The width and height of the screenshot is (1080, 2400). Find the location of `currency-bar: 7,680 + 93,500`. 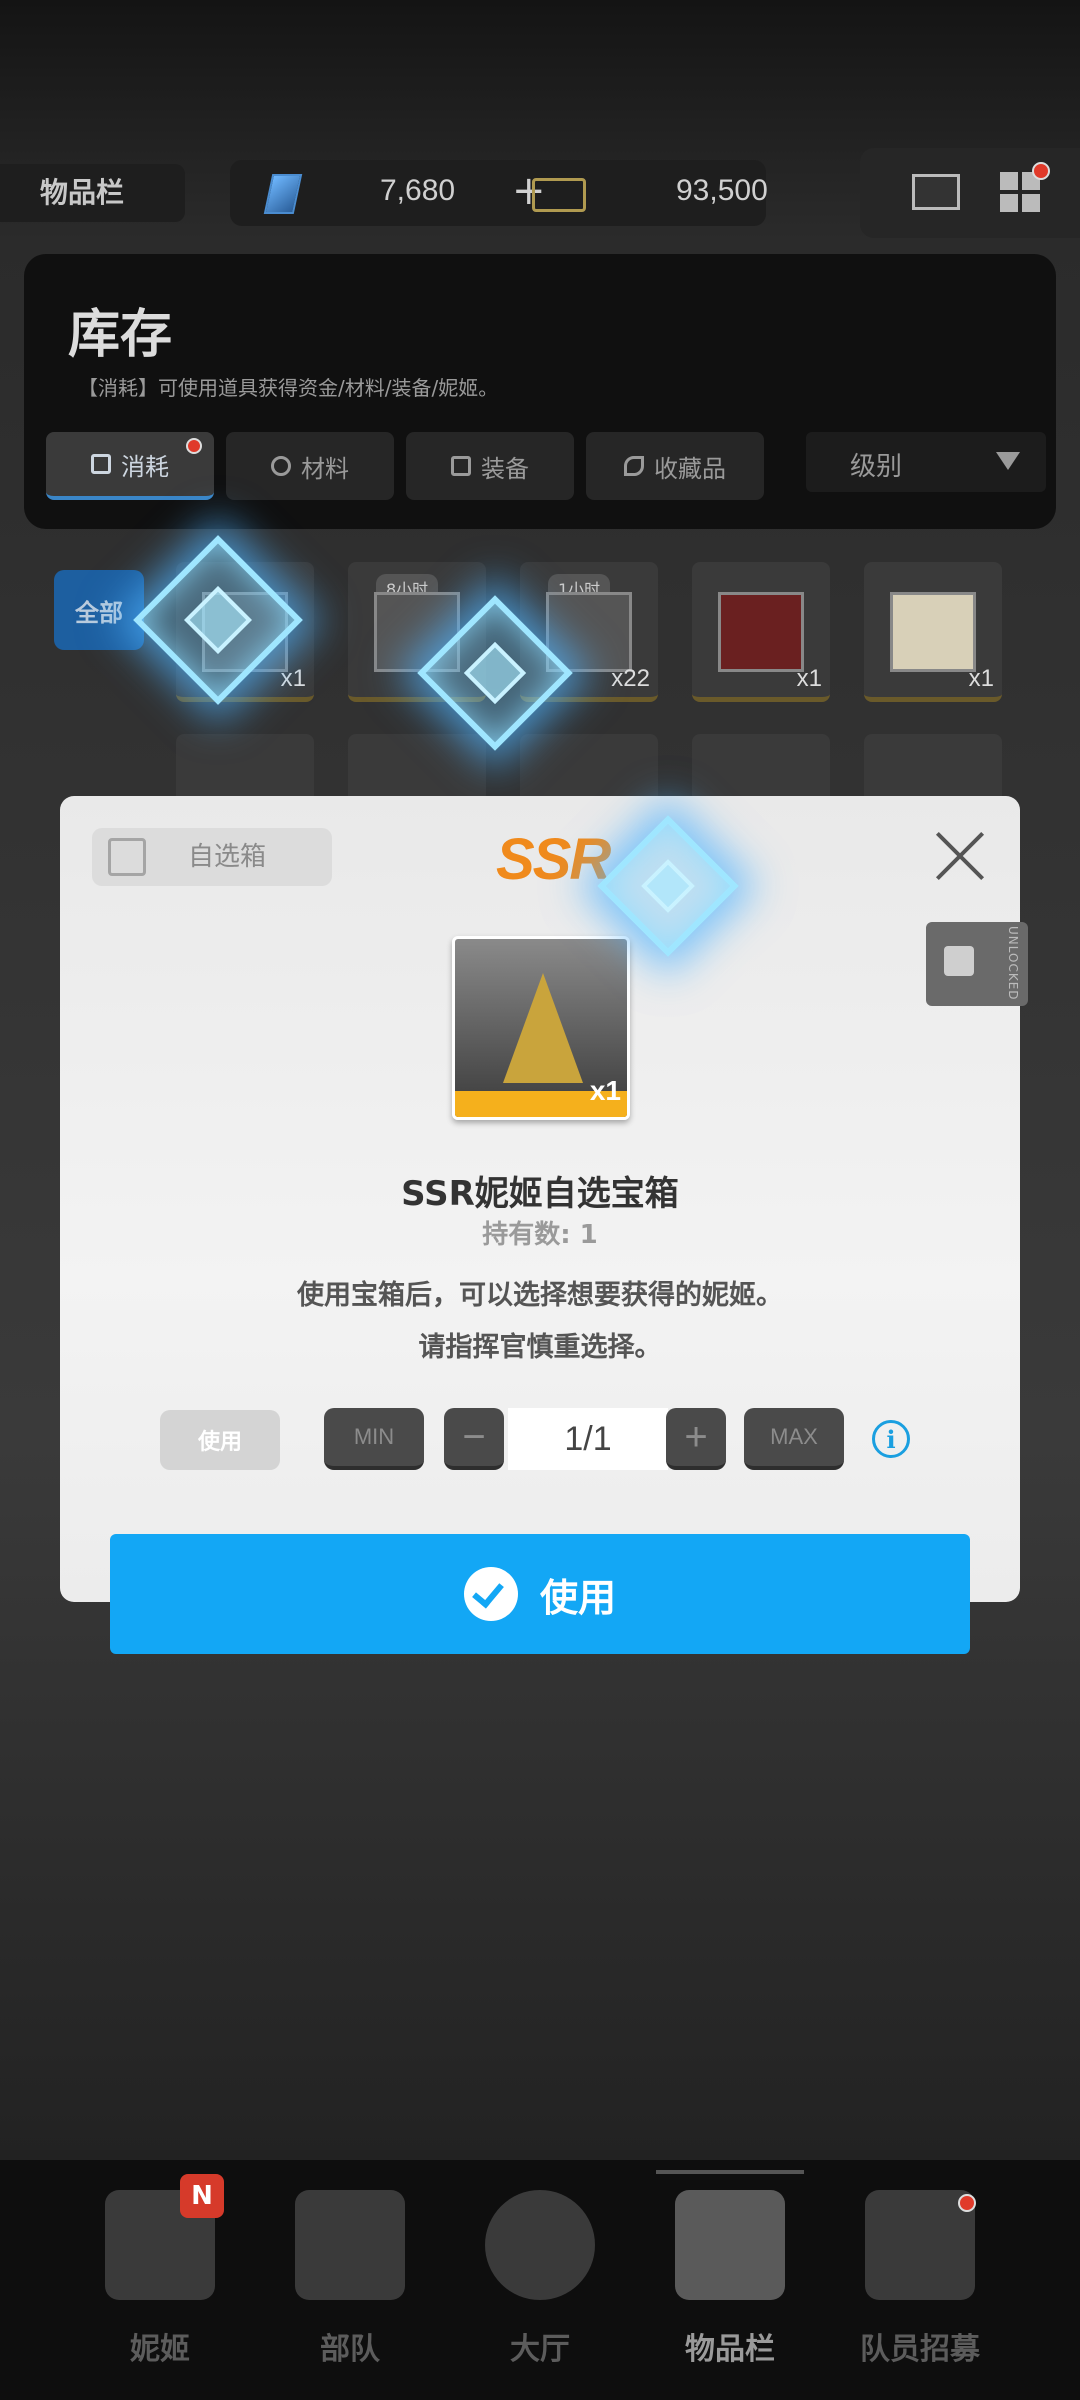

currency-bar: 7,680 + 93,500 is located at coordinates (499, 193).